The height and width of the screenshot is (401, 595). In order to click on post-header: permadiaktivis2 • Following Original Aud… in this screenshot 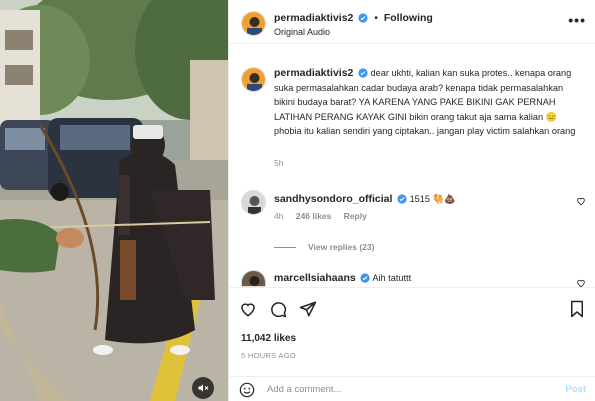, I will do `click(412, 22)`.